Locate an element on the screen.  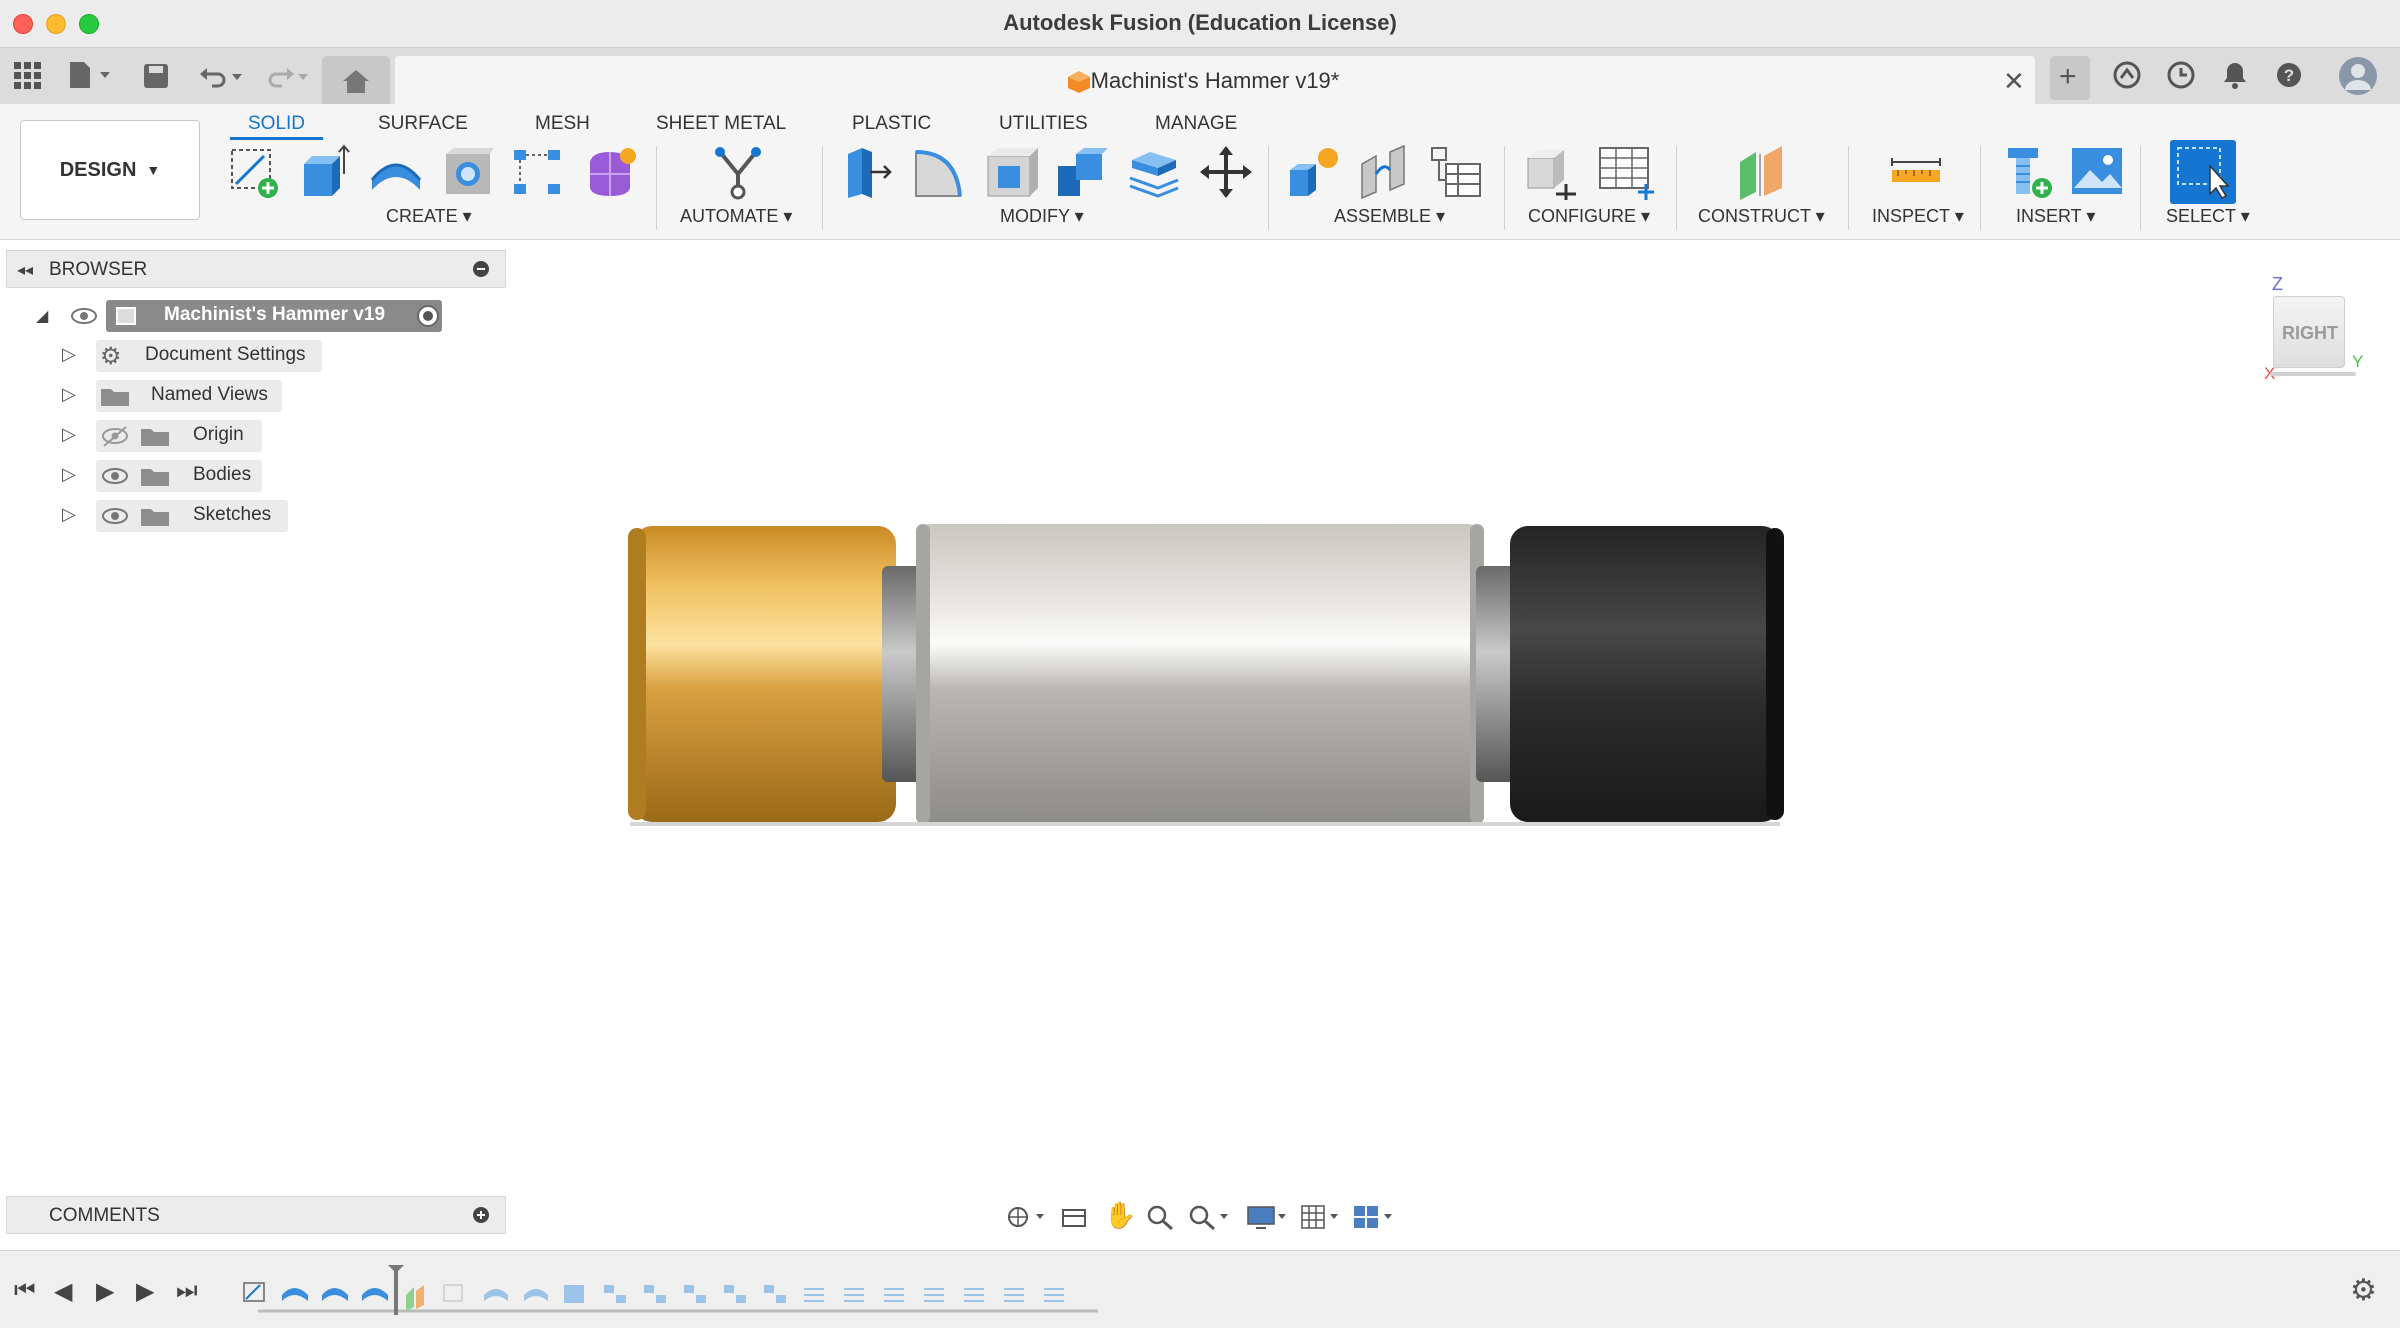
insert-mcmaster-icon is located at coordinates (2028, 172).